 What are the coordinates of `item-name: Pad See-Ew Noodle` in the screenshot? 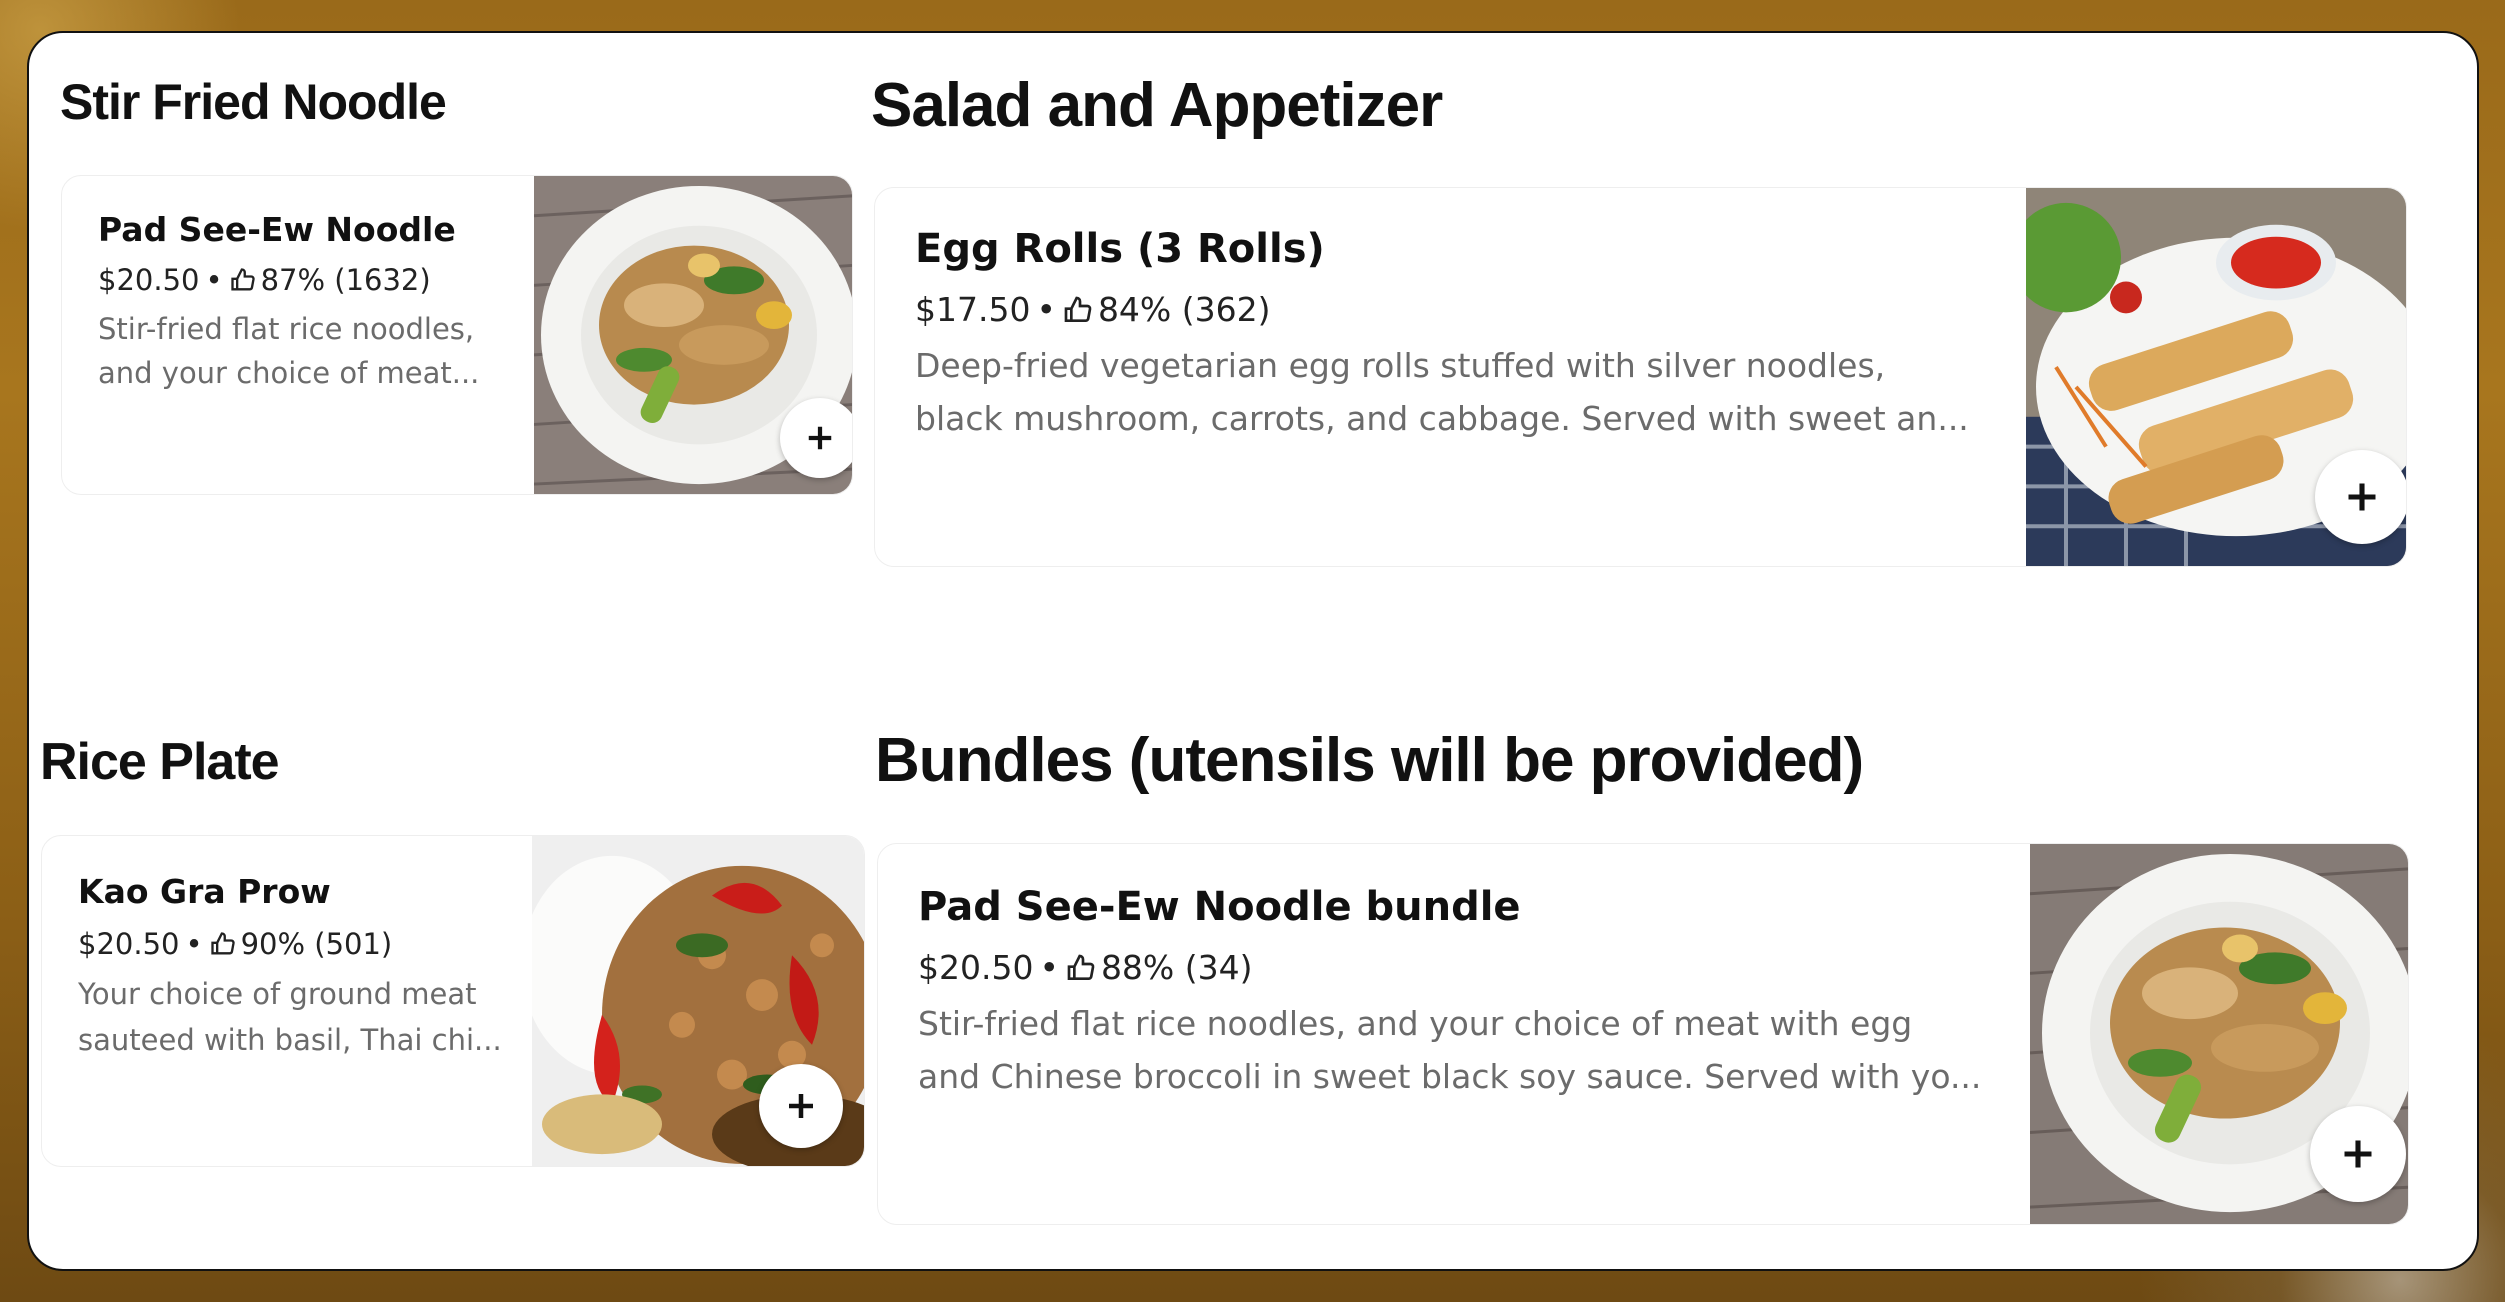 It's located at (277, 229).